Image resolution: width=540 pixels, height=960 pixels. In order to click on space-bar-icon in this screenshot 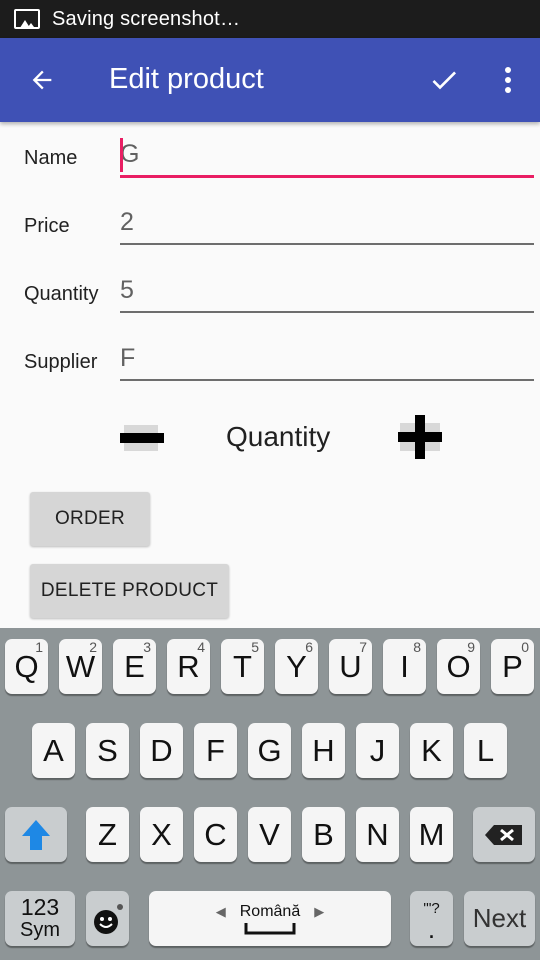, I will do `click(270, 928)`.